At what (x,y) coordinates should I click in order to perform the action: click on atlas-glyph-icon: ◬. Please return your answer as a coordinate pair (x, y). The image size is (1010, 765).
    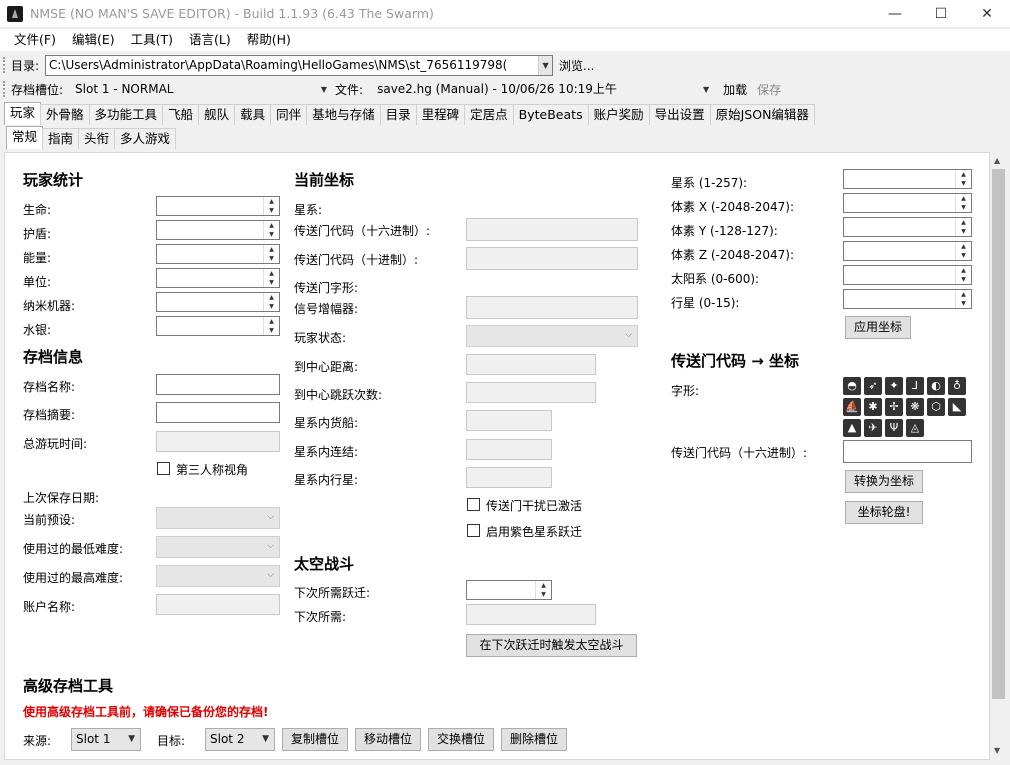
    Looking at the image, I should click on (915, 428).